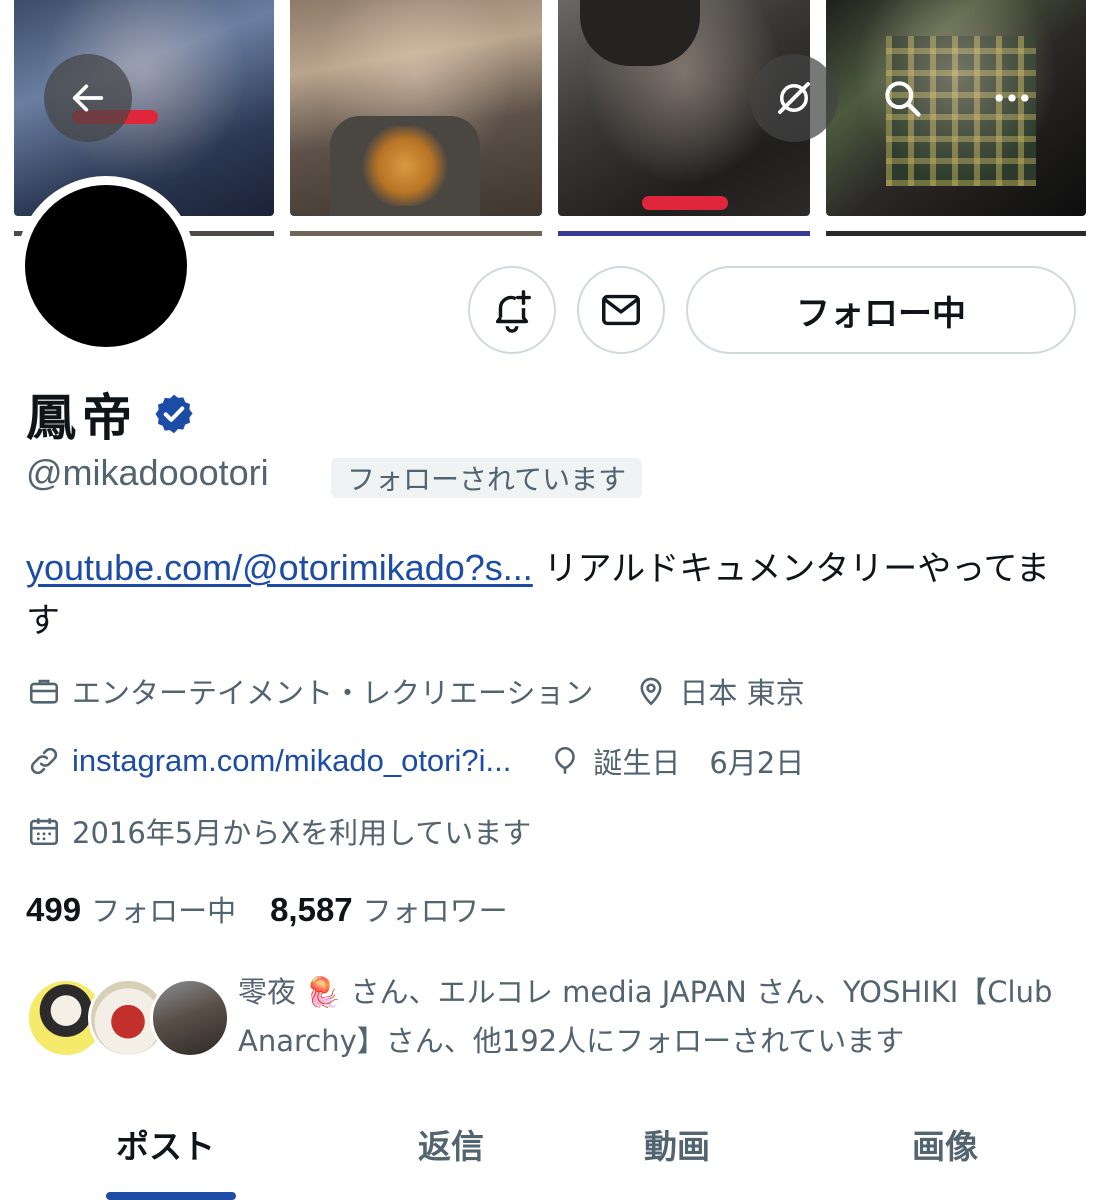 Image resolution: width=1100 pixels, height=1200 pixels. Describe the element at coordinates (451, 1144) in the screenshot. I see `tab-replies: 返信` at that location.